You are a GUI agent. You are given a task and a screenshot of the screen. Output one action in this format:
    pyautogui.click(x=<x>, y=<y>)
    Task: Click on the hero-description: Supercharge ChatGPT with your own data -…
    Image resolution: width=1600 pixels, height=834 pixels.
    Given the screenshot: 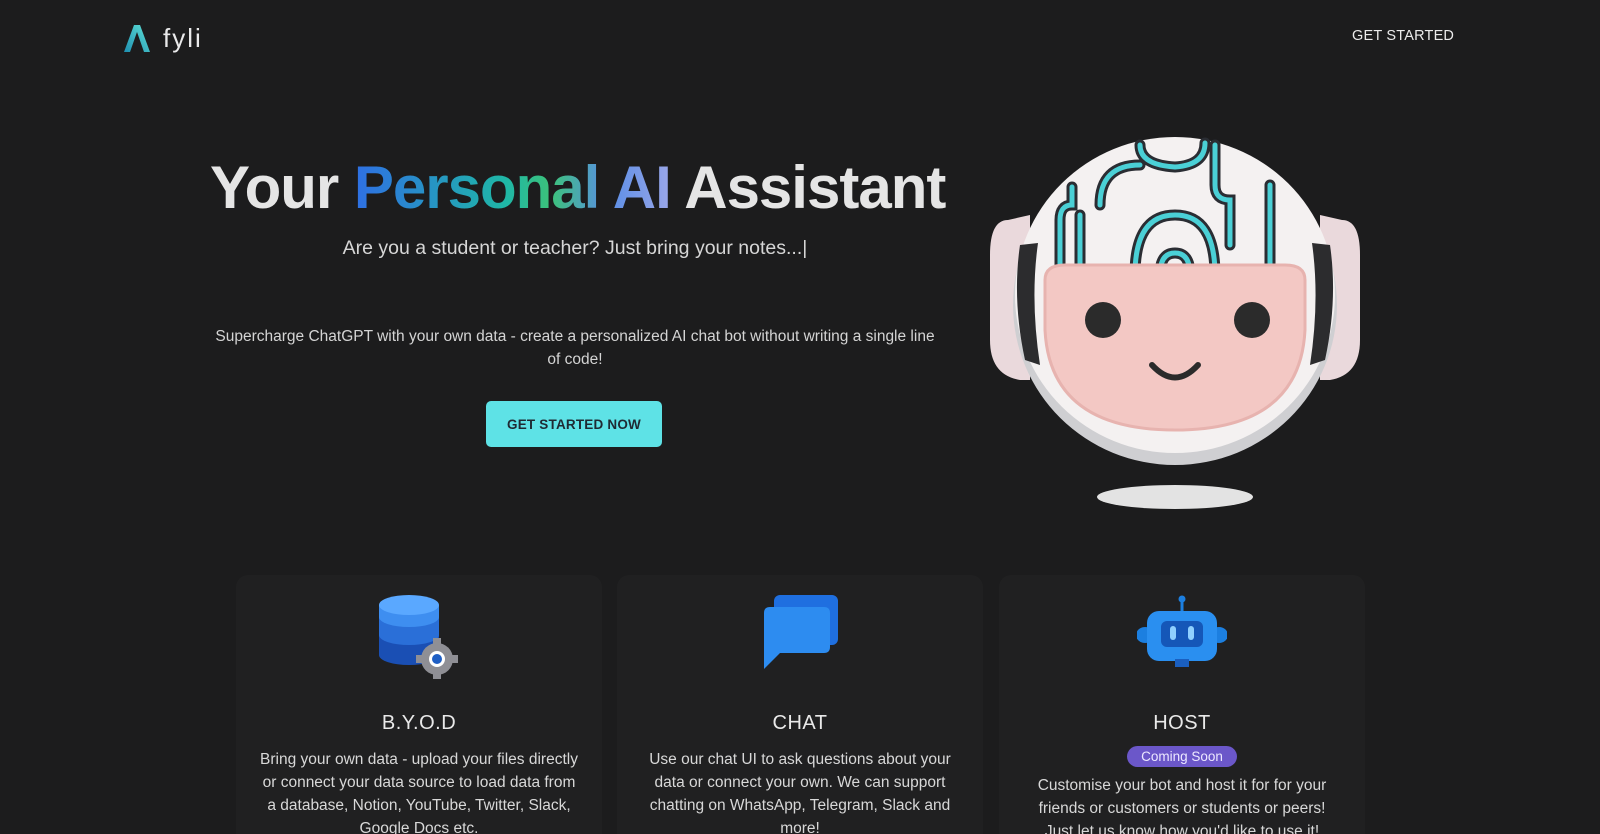 What is the action you would take?
    pyautogui.click(x=575, y=348)
    